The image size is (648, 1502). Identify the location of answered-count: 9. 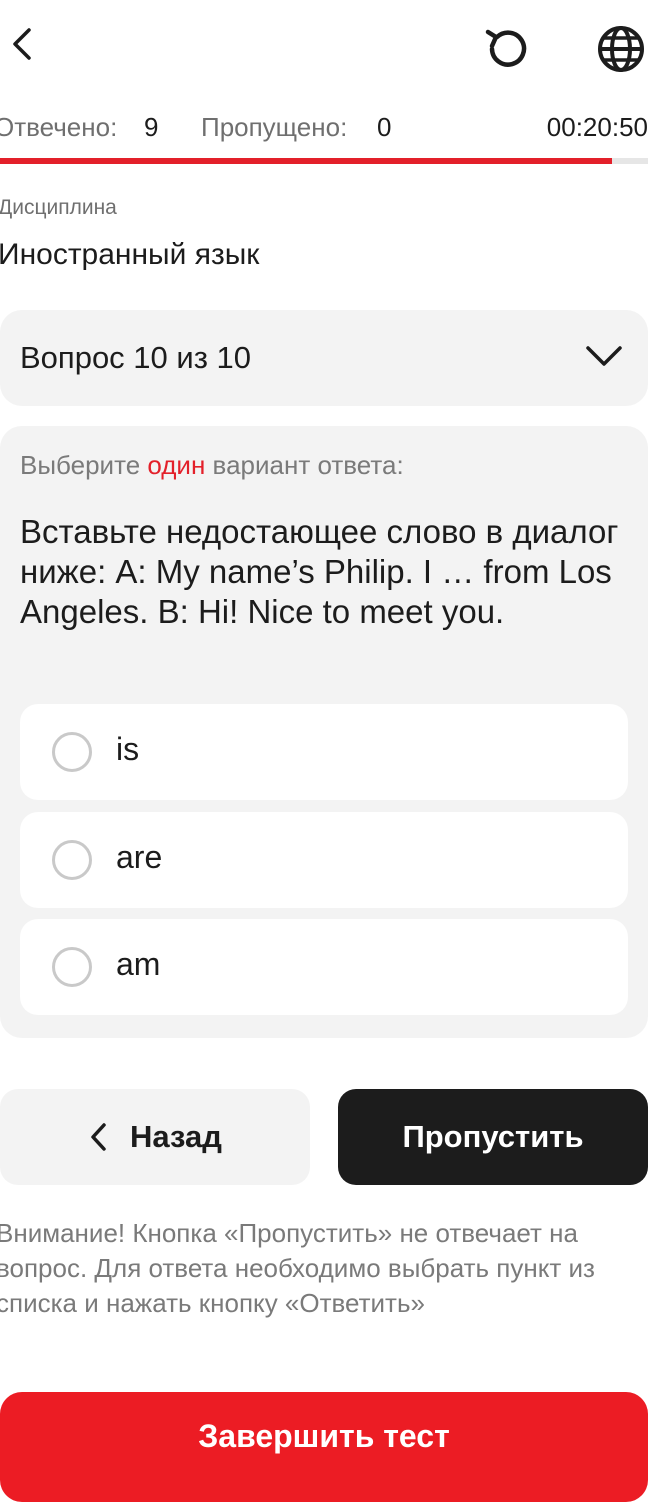
(151, 127).